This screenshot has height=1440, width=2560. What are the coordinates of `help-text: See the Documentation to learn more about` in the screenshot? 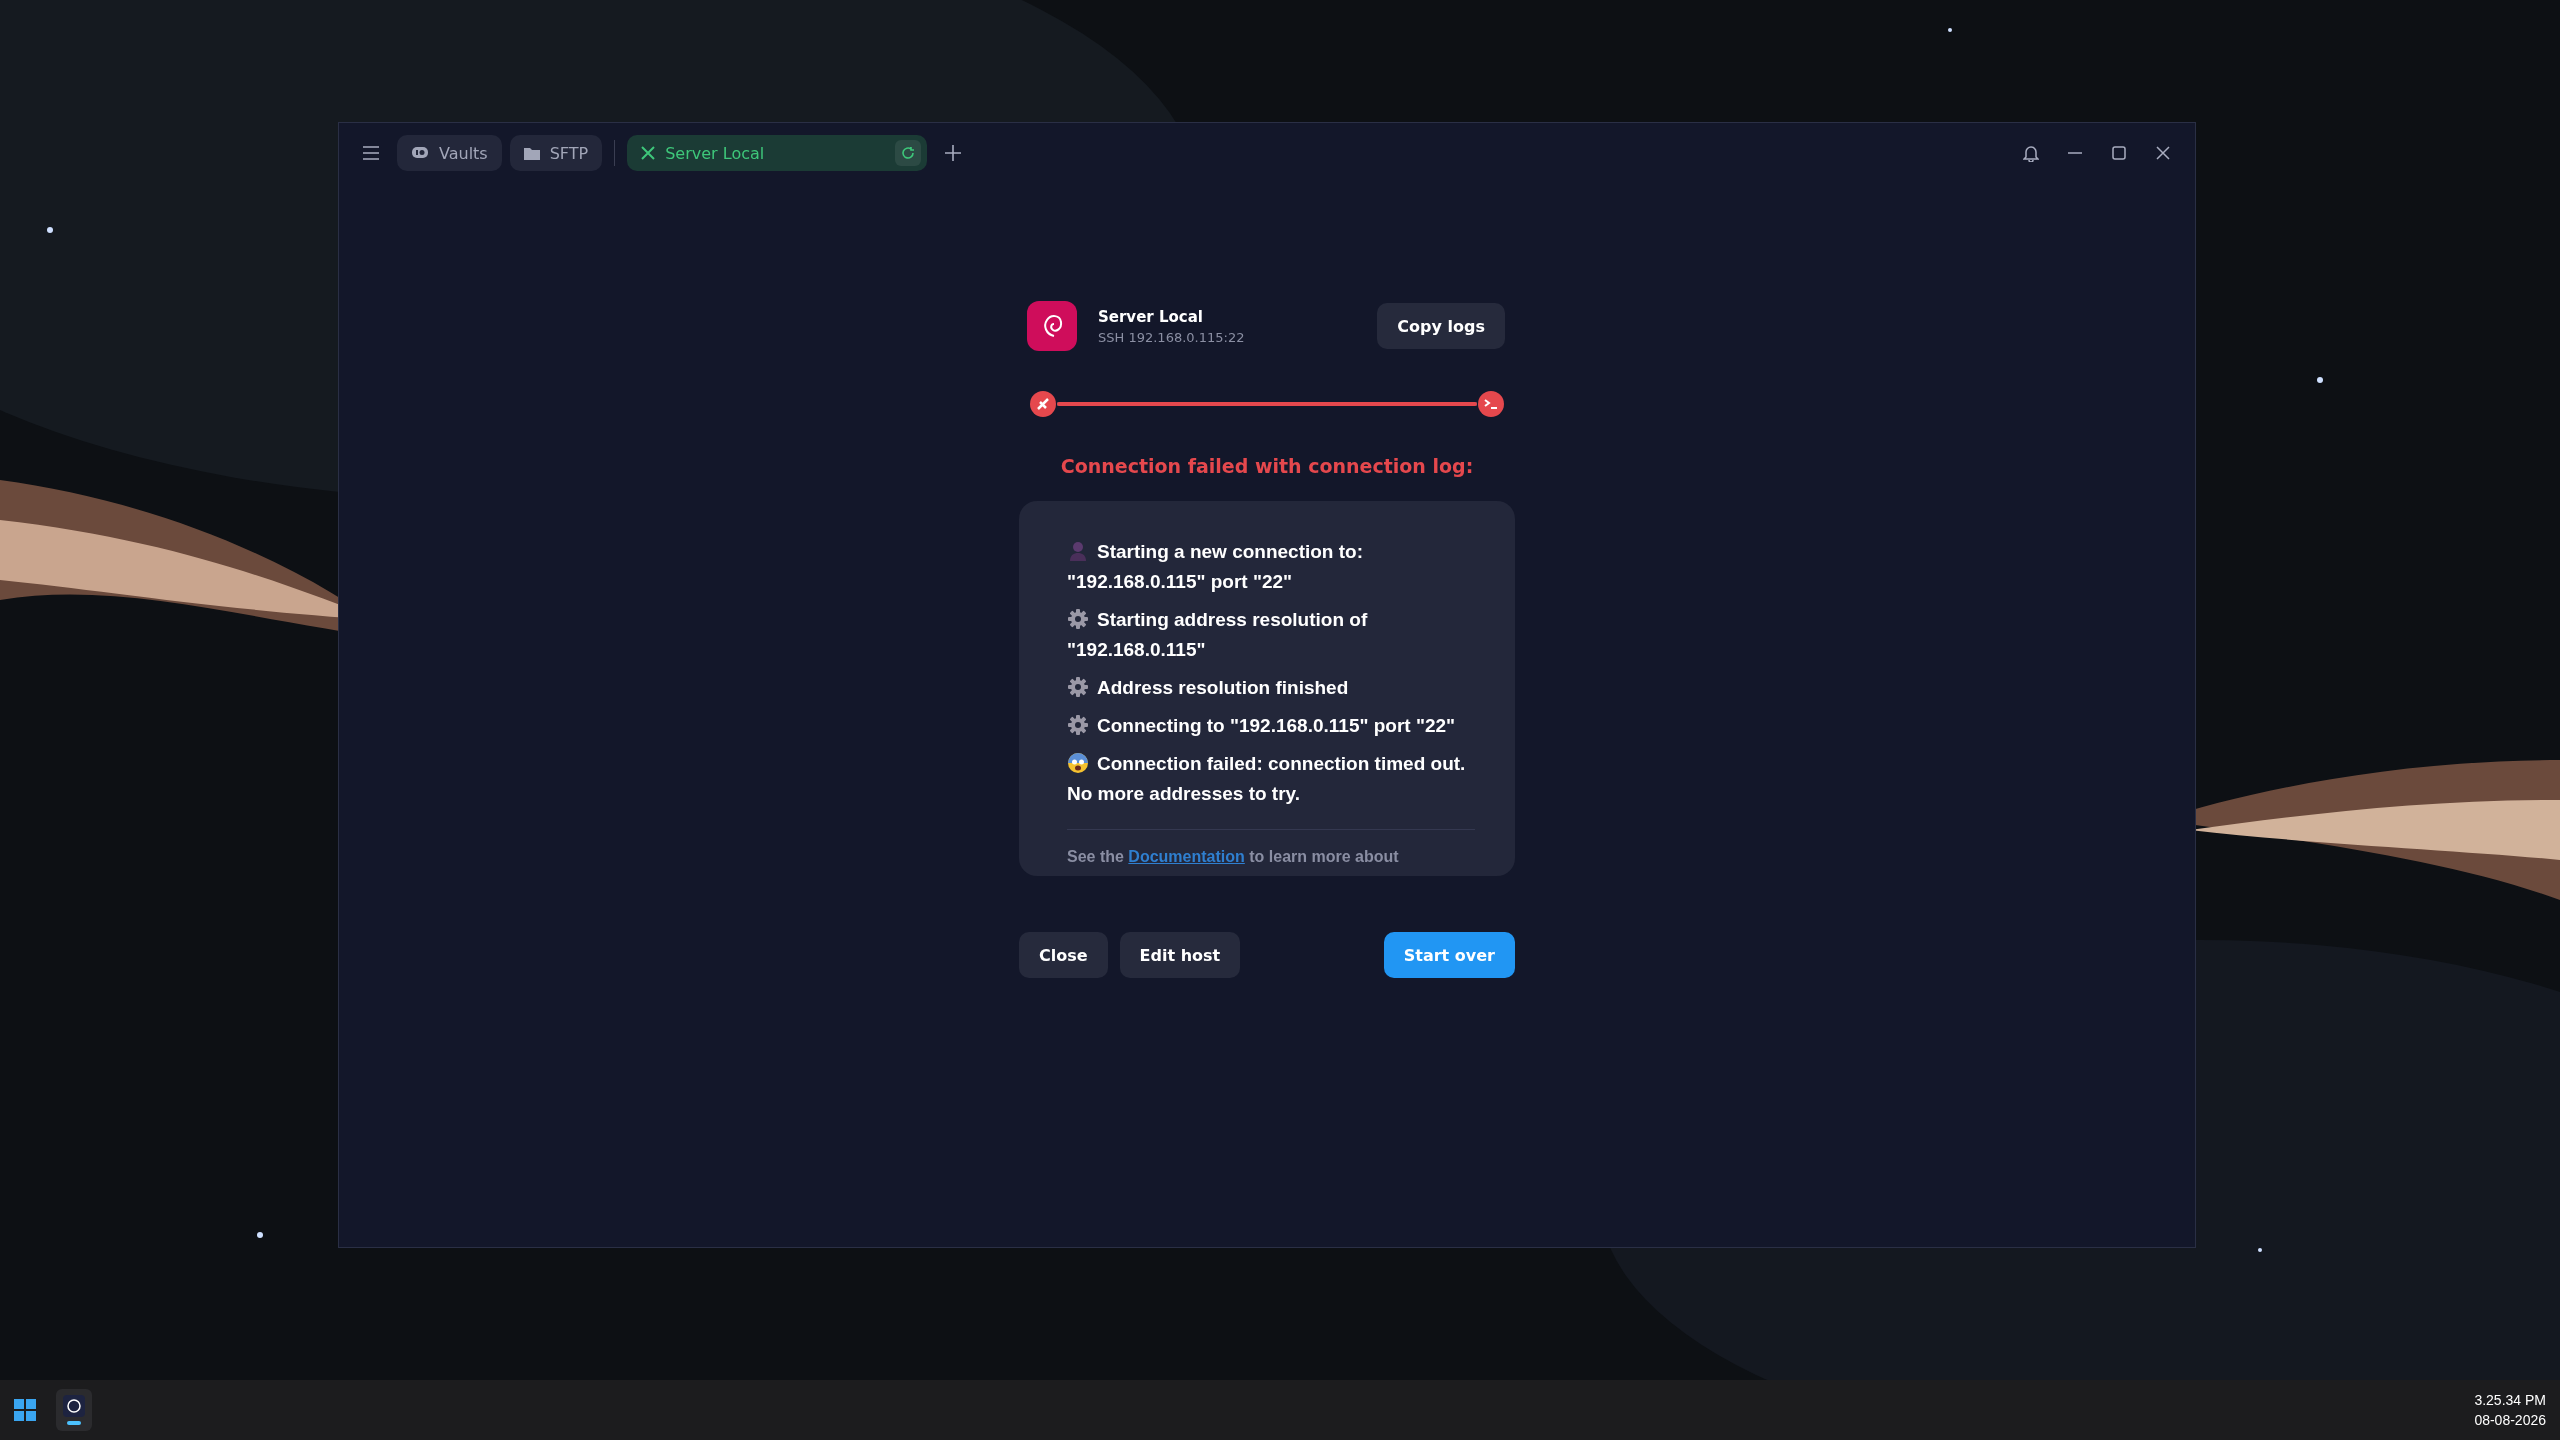 It's located at (1233, 857).